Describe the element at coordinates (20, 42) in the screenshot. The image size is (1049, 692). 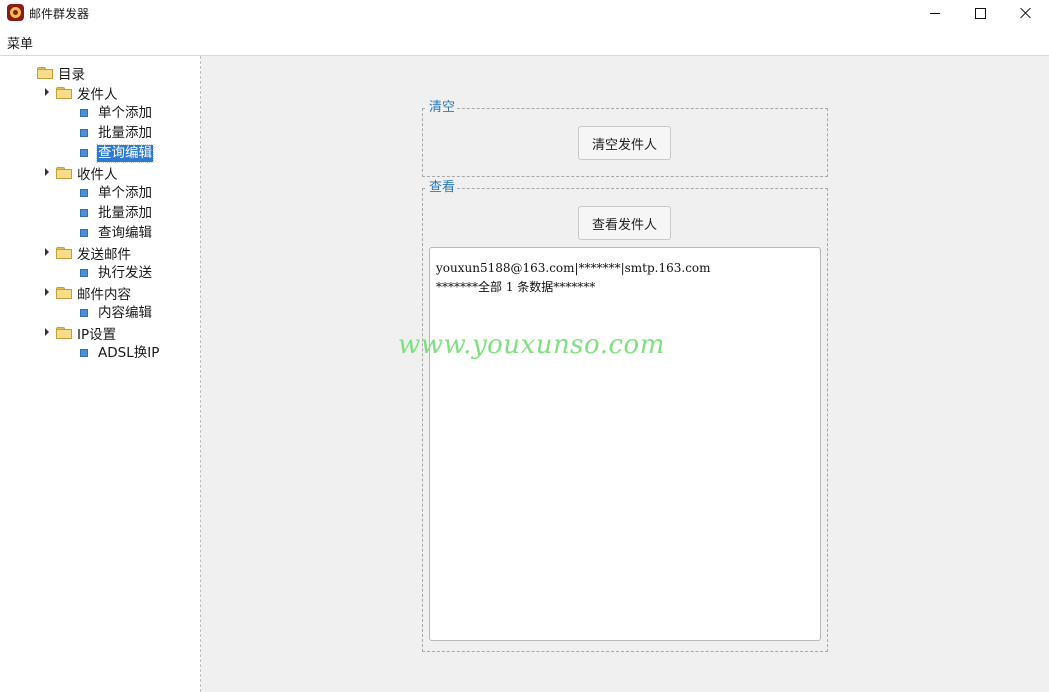
I see `menu-main: 菜单` at that location.